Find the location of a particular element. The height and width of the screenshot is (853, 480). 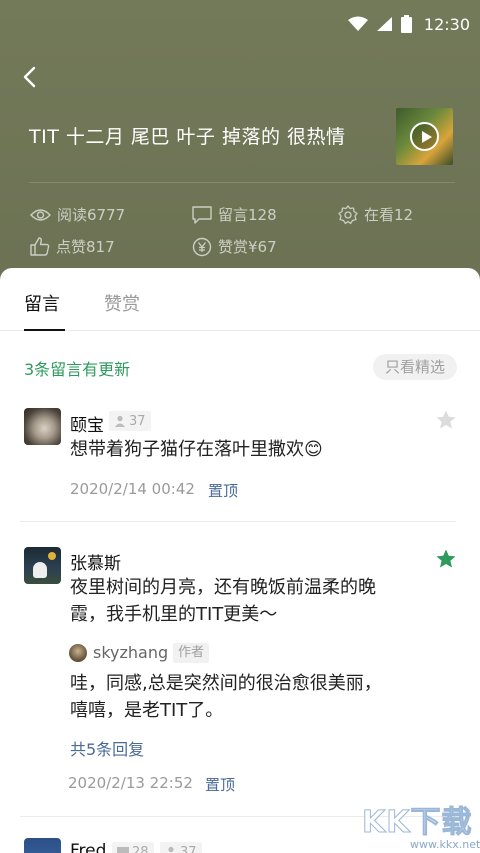

author-tag: 作者 is located at coordinates (191, 653).